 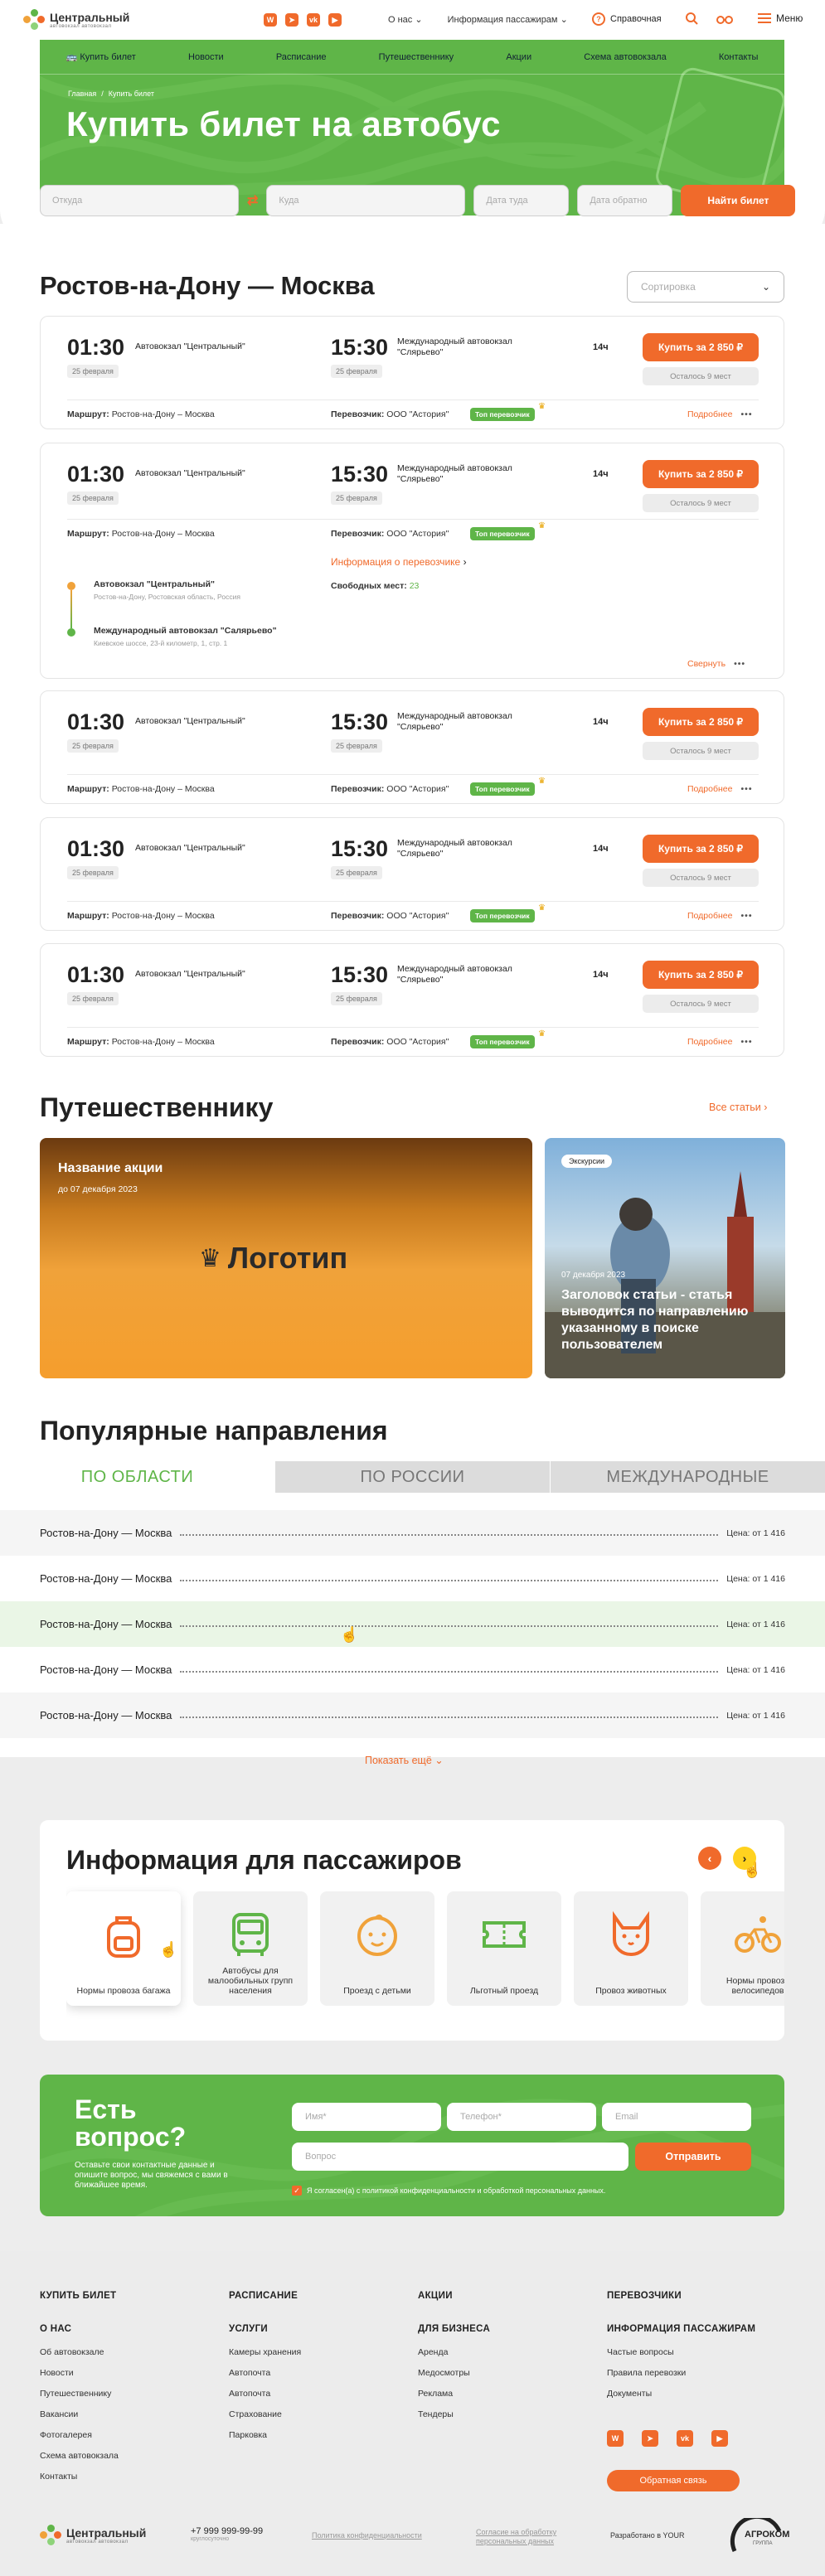 What do you see at coordinates (504, 1948) in the screenshot?
I see `category-discount: Льготный проезд` at bounding box center [504, 1948].